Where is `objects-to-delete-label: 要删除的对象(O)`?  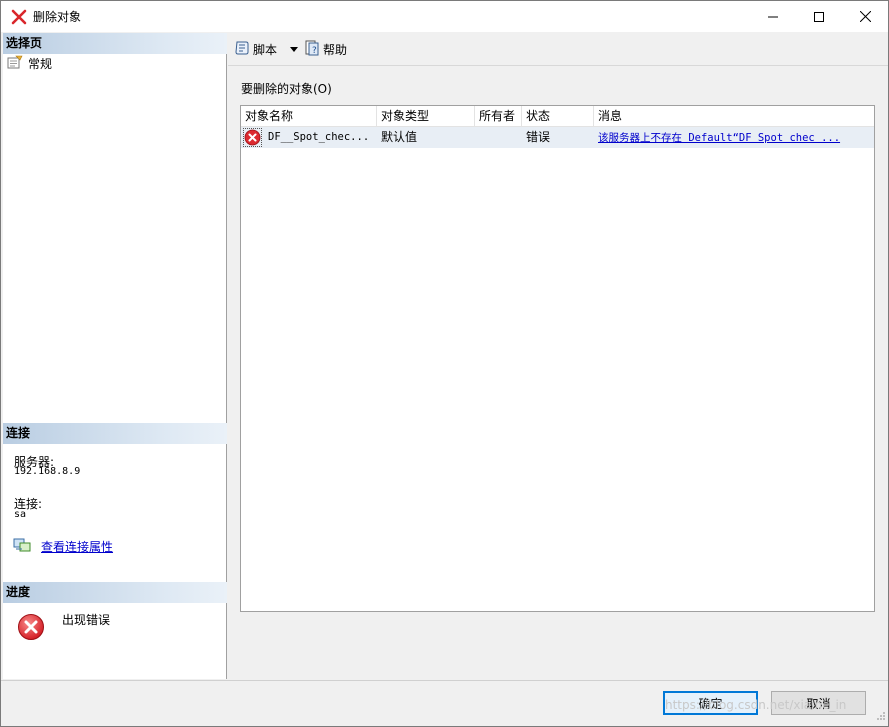 objects-to-delete-label: 要删除的对象(O) is located at coordinates (286, 89).